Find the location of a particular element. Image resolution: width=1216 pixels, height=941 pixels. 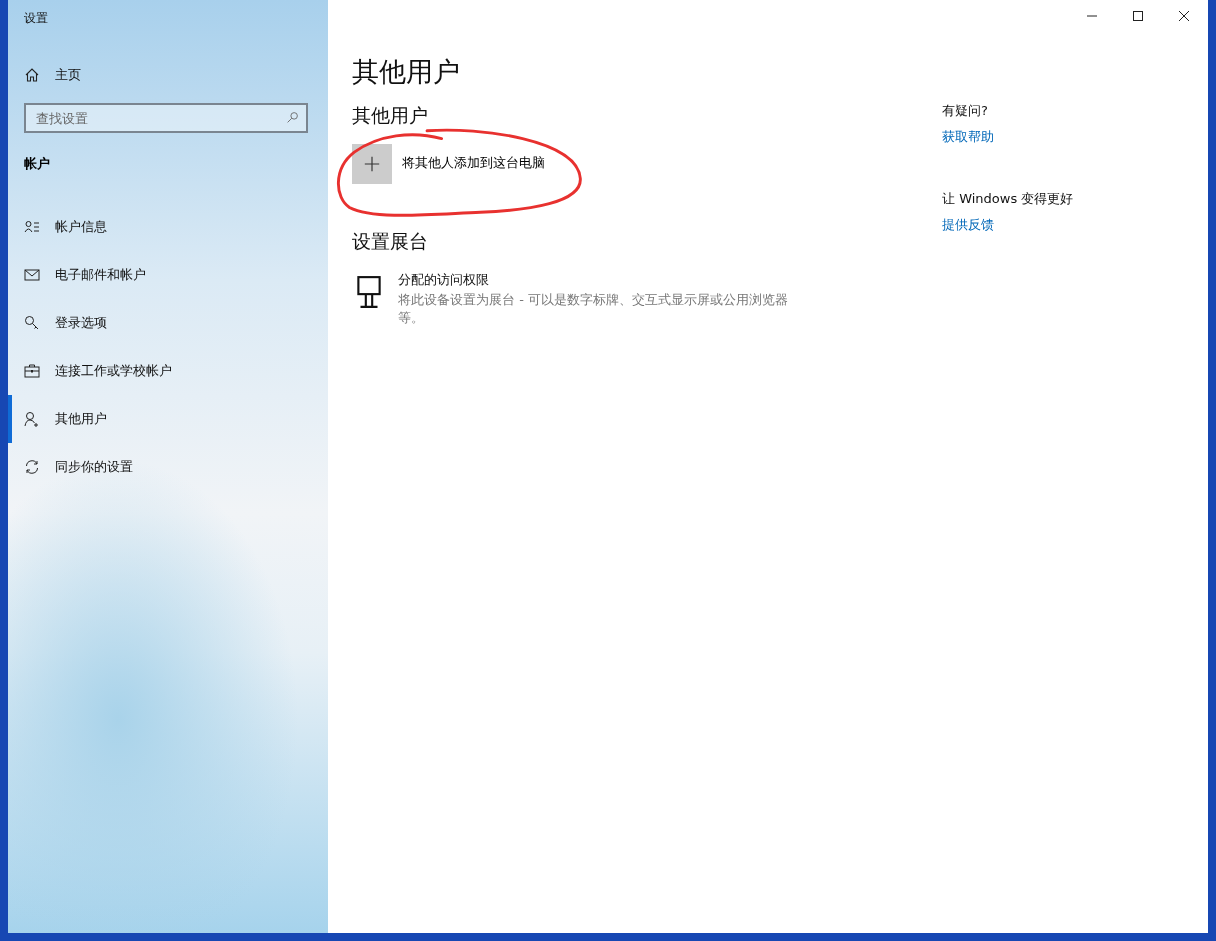

aside-link: 获取帮助 is located at coordinates (1008, 137).